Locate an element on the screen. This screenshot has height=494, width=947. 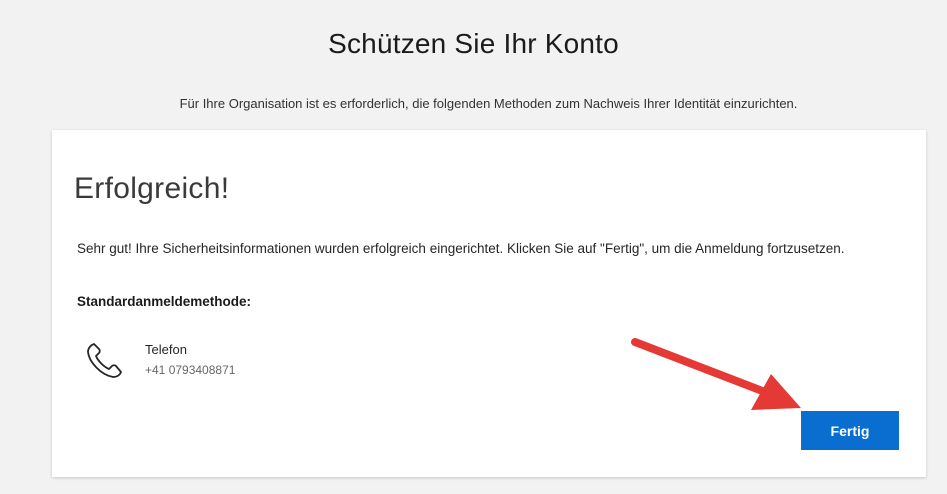
phone-icon is located at coordinates (104, 360).